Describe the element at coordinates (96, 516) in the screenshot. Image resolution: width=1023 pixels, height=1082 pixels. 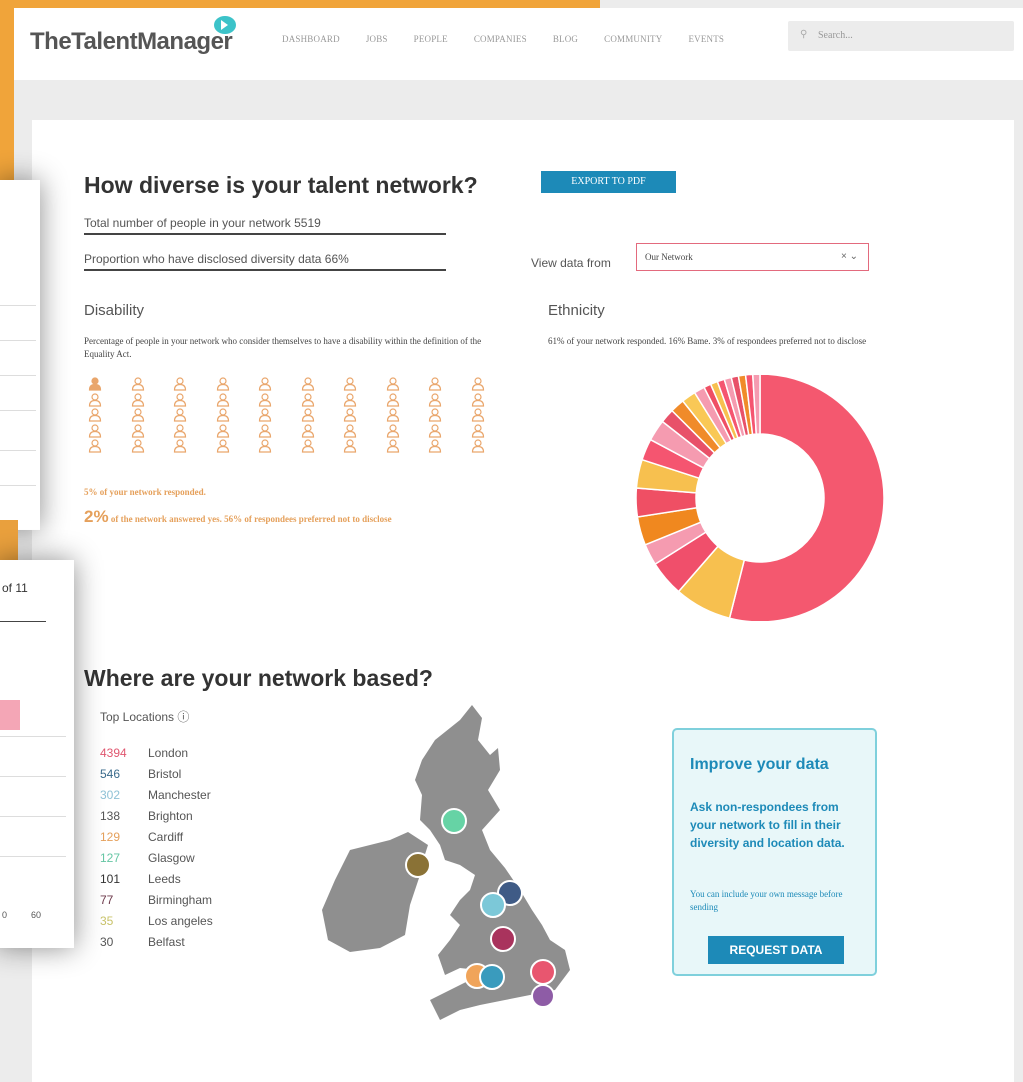
I see `disability-answer-percent: 2%` at that location.